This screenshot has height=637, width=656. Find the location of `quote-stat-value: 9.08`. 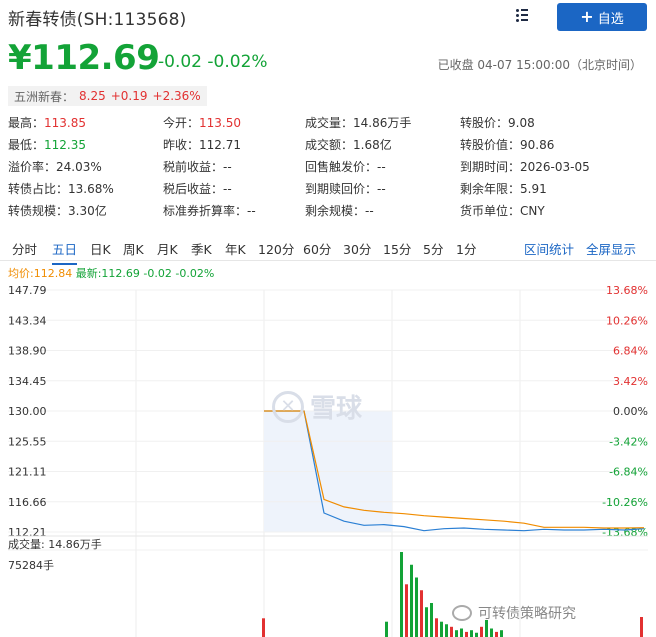

quote-stat-value: 9.08 is located at coordinates (521, 123).